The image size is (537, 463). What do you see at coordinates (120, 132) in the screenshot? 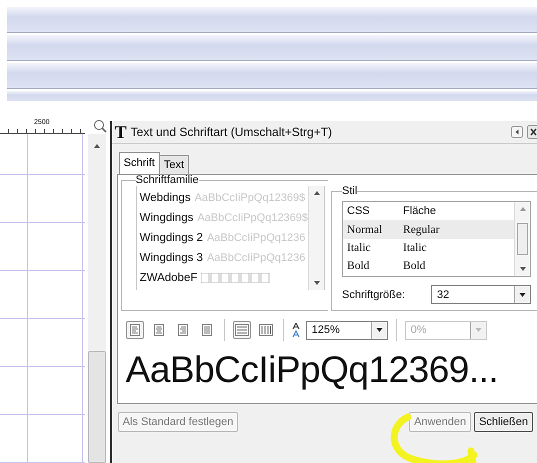
I see `text-tool-icon: T` at bounding box center [120, 132].